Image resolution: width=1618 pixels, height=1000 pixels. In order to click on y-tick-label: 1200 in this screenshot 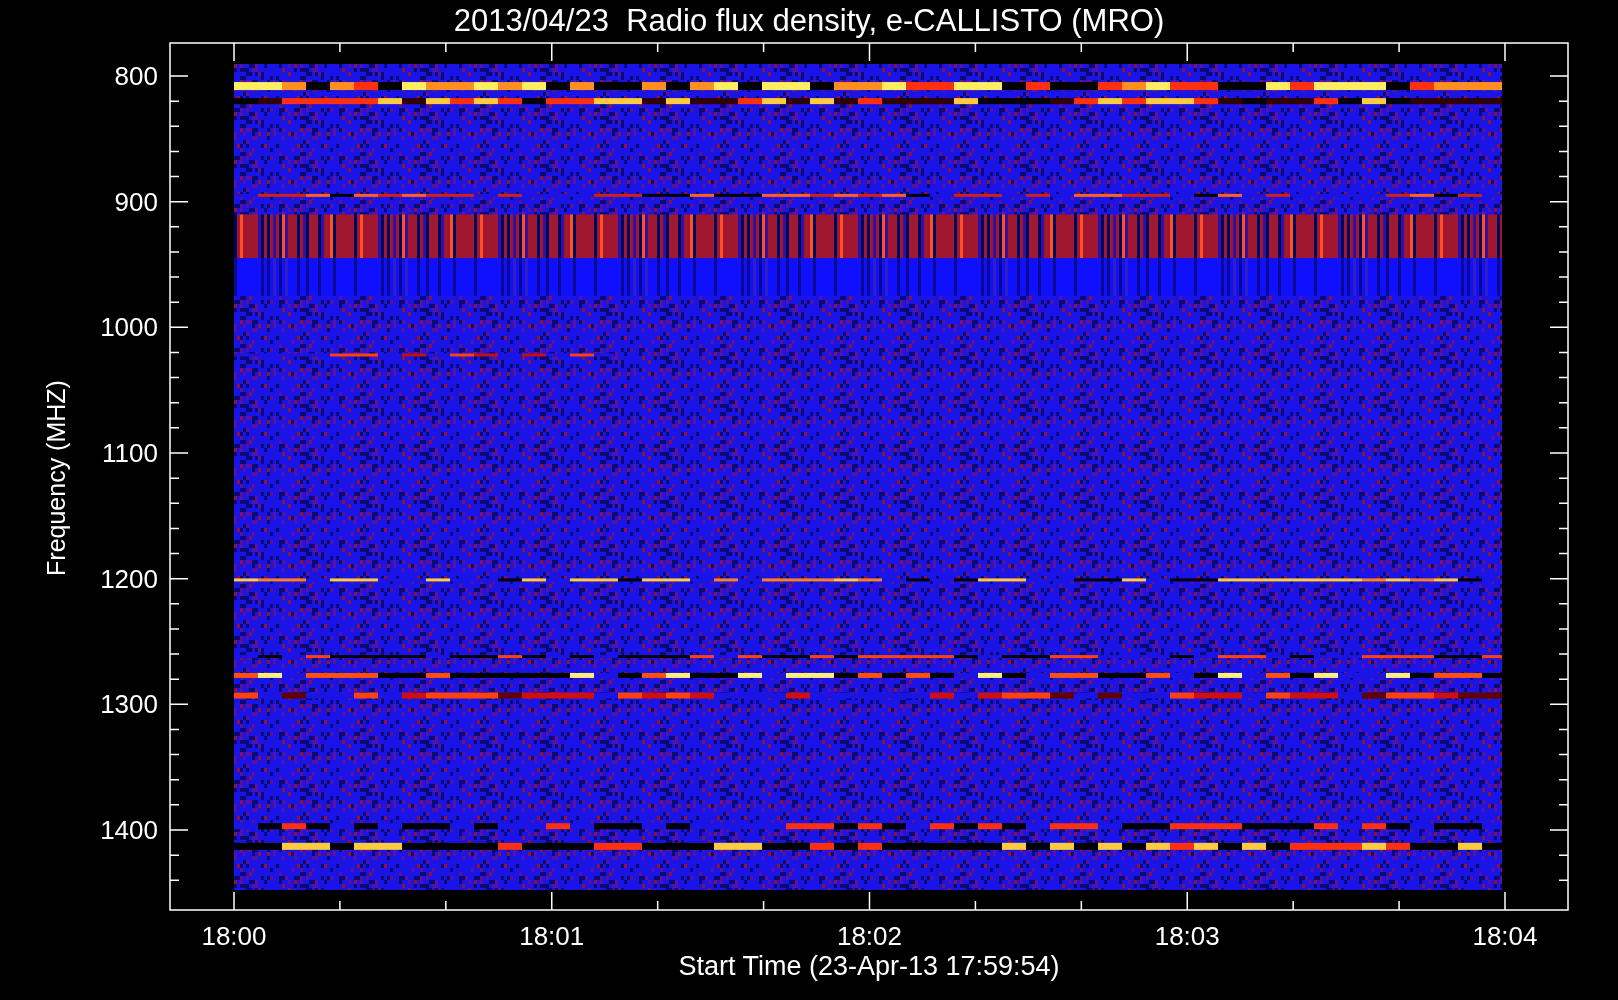, I will do `click(129, 578)`.